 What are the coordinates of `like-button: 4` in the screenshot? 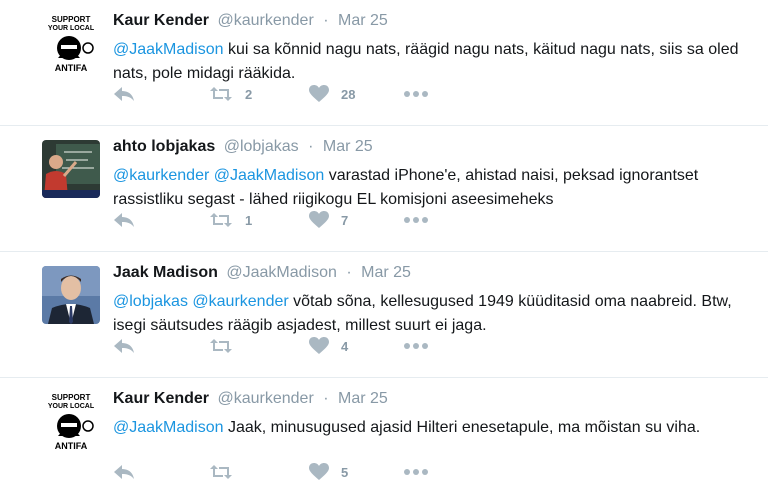 It's located at (328, 346).